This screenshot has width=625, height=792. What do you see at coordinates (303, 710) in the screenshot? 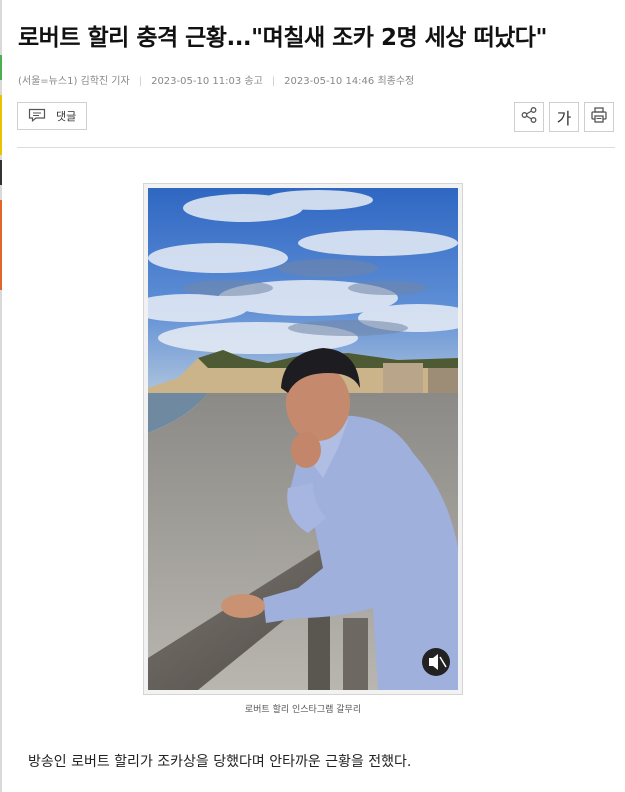
I see `image-caption: 로버트 할리 인스타그램 갈무리` at bounding box center [303, 710].